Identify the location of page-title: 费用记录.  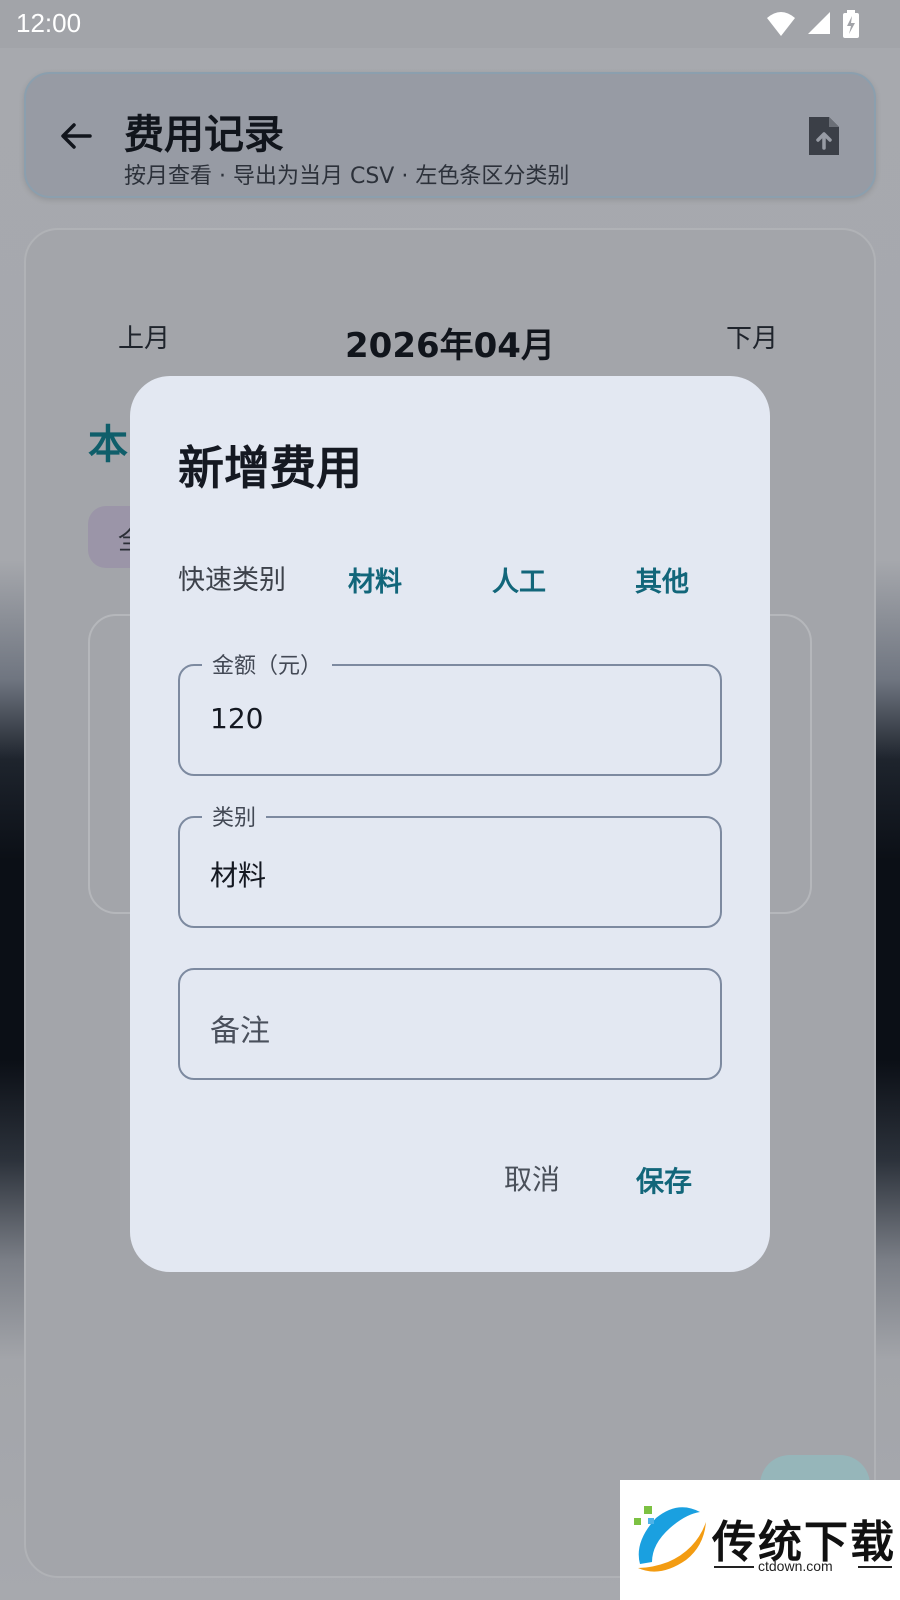
(204, 135).